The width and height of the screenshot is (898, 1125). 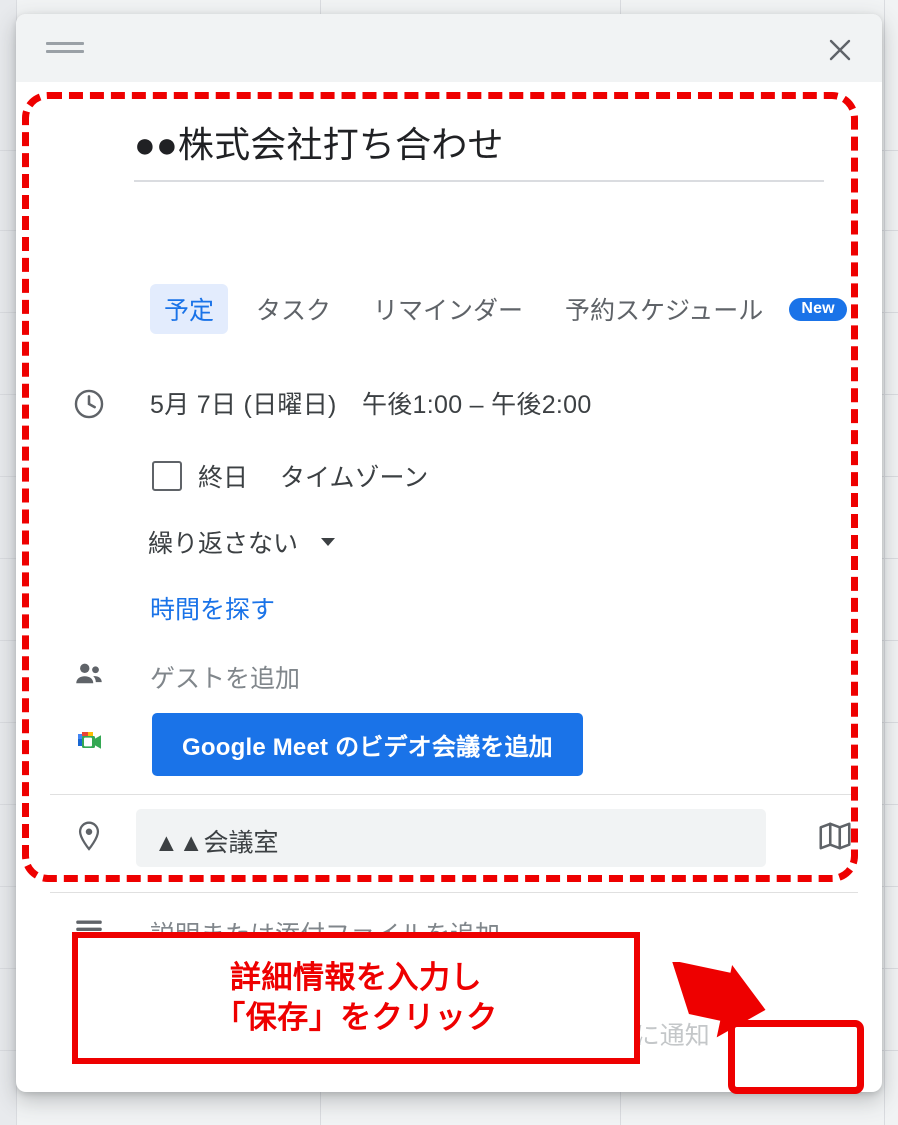 What do you see at coordinates (225, 677) in the screenshot?
I see `add-guests-input: ゲストを追加` at bounding box center [225, 677].